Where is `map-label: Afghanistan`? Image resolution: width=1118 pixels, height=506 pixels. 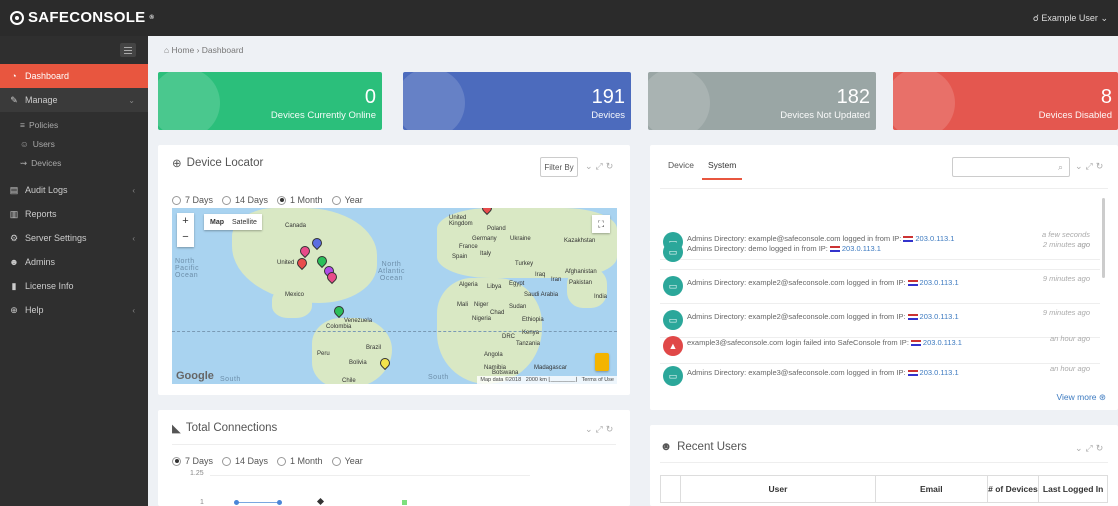 map-label: Afghanistan is located at coordinates (581, 272).